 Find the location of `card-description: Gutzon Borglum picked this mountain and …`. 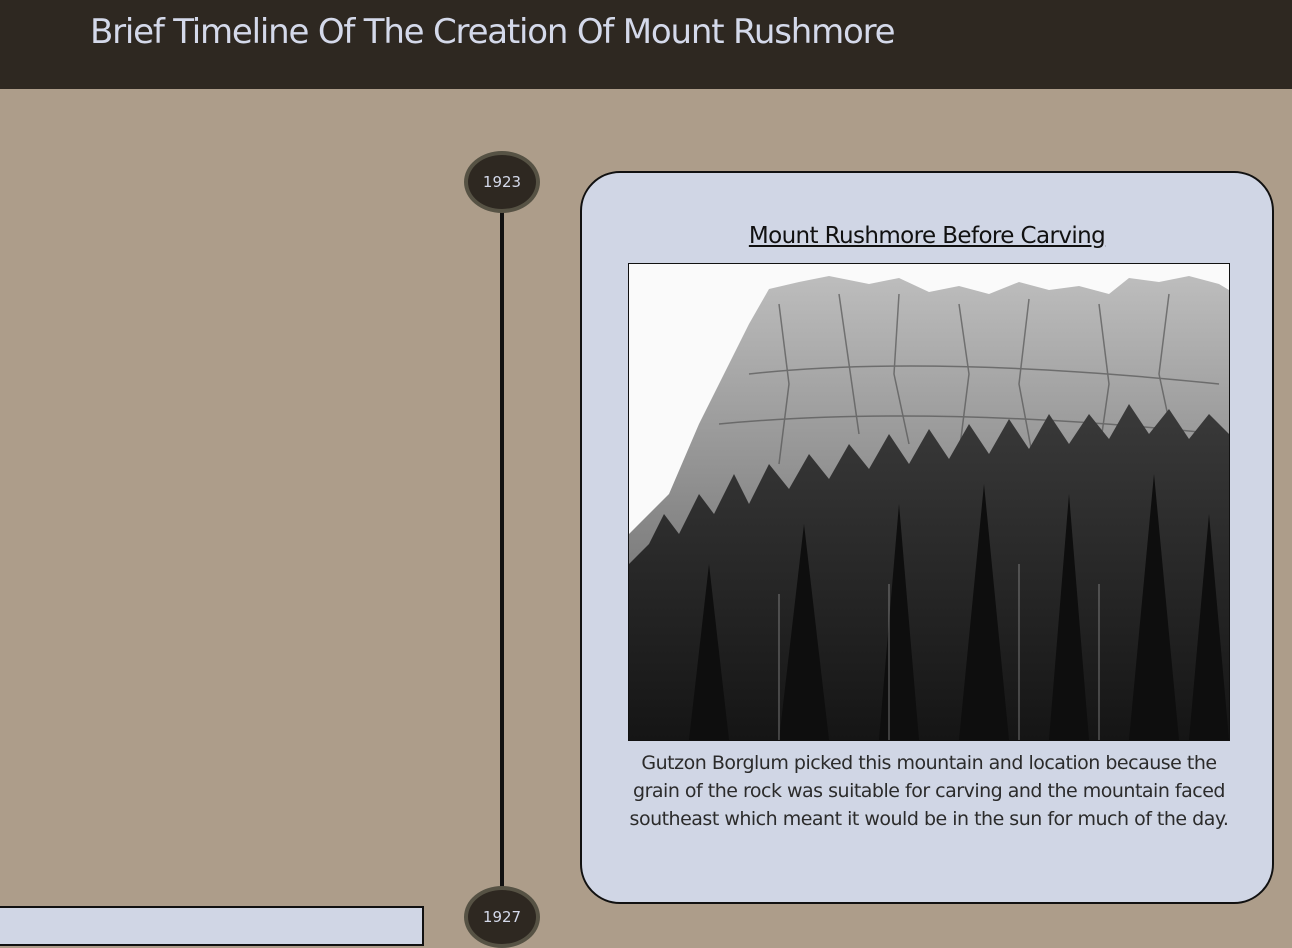

card-description: Gutzon Borglum picked this mountain and … is located at coordinates (929, 791).